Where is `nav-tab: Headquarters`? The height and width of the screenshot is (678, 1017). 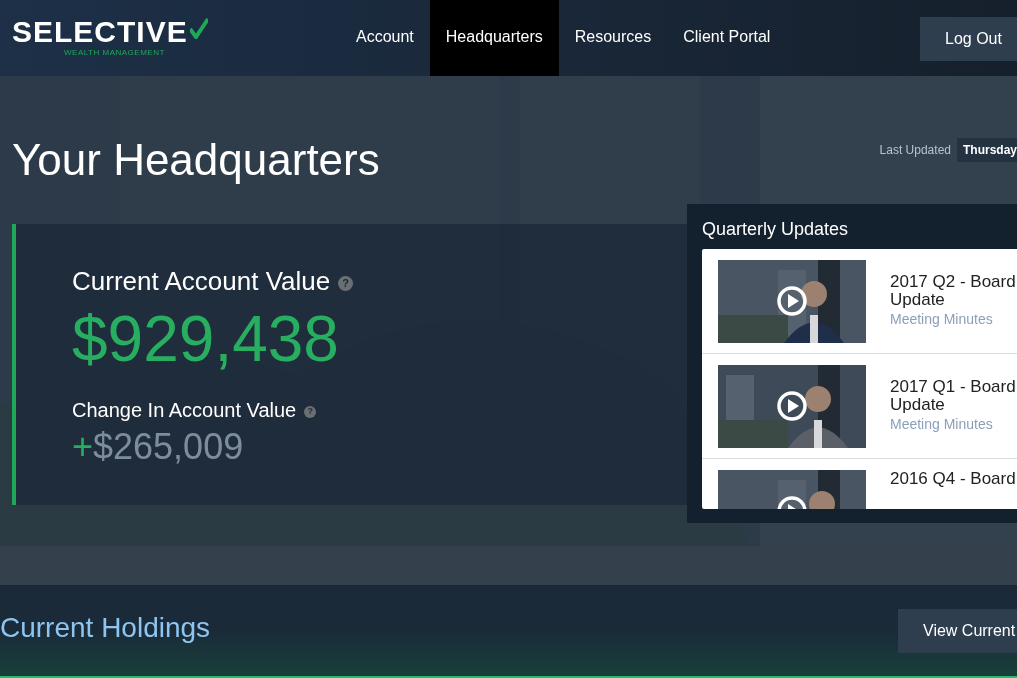 nav-tab: Headquarters is located at coordinates (494, 38).